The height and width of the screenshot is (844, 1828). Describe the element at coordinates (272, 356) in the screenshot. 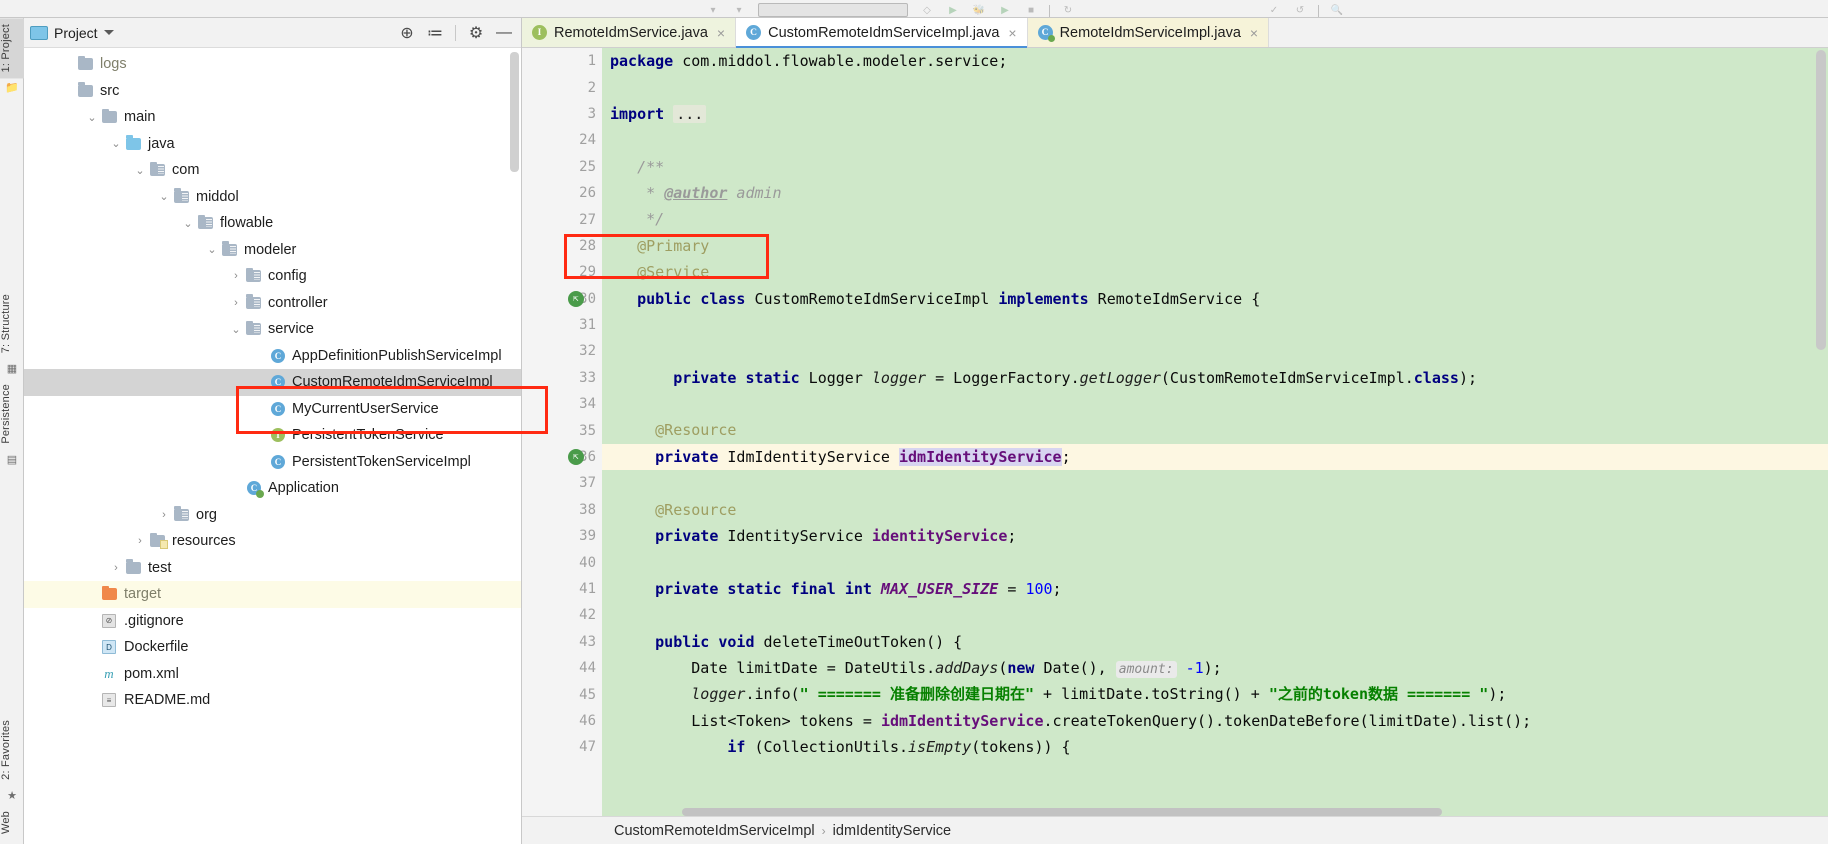

I see `tree-row: C AppDefinitionPublishServiceImpl` at that location.